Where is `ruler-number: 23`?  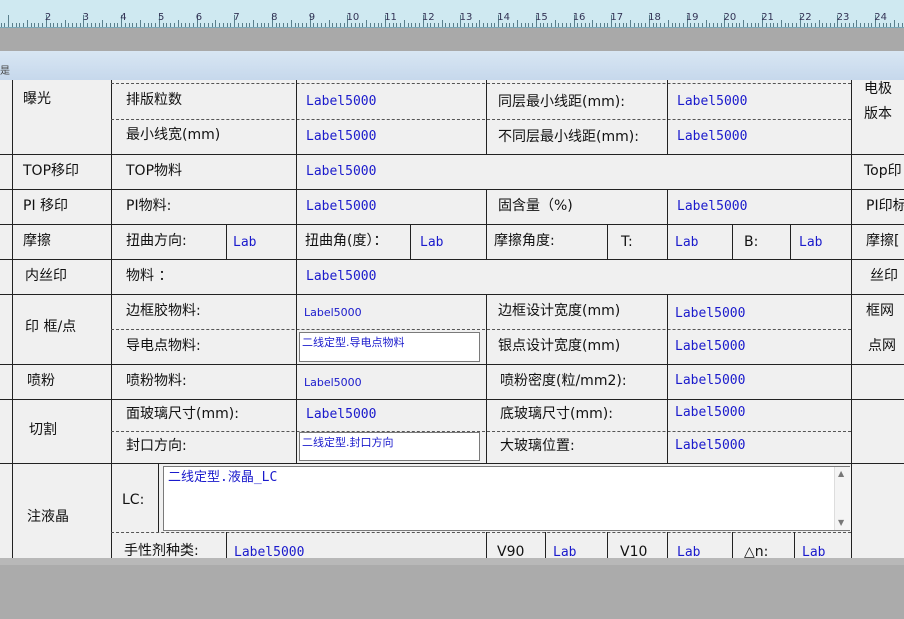 ruler-number: 23 is located at coordinates (843, 17).